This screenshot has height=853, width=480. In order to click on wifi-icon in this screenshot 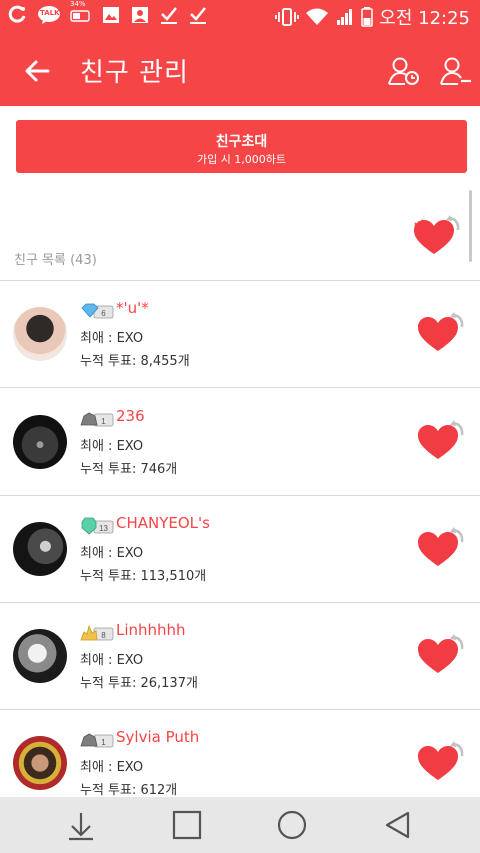, I will do `click(317, 17)`.